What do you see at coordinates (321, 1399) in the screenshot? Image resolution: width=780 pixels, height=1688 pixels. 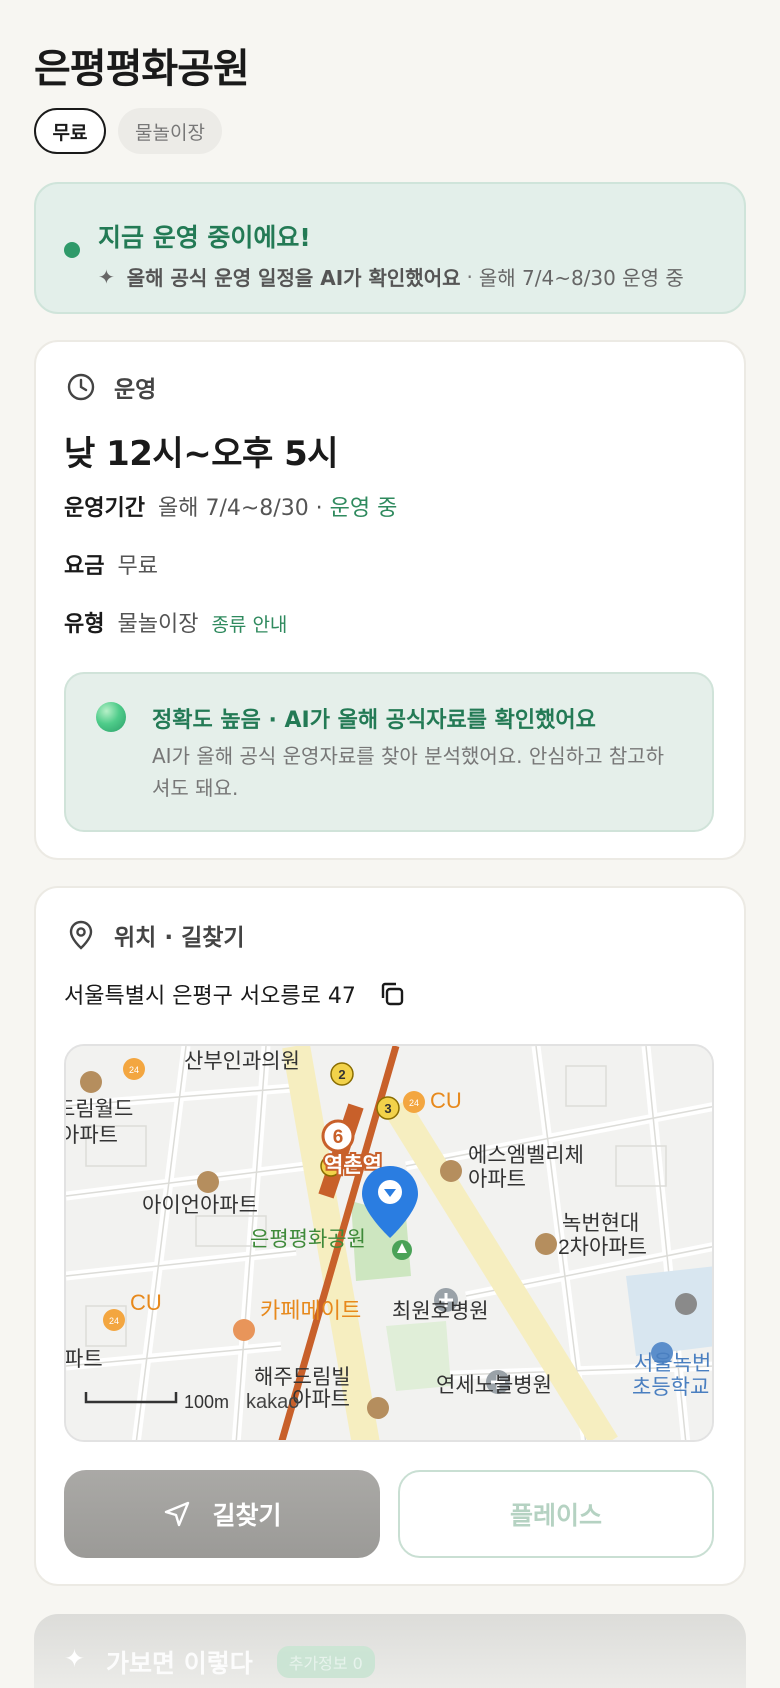 I see `map-label-apt-haeju2: 아파트` at bounding box center [321, 1399].